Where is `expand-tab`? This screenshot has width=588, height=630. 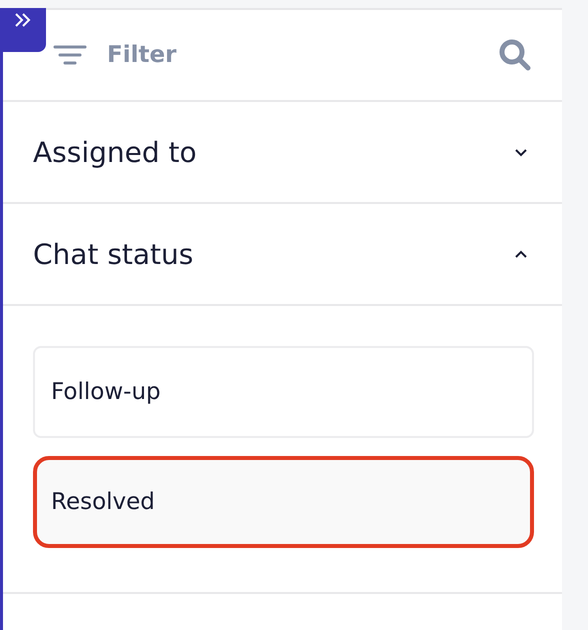 expand-tab is located at coordinates (23, 30).